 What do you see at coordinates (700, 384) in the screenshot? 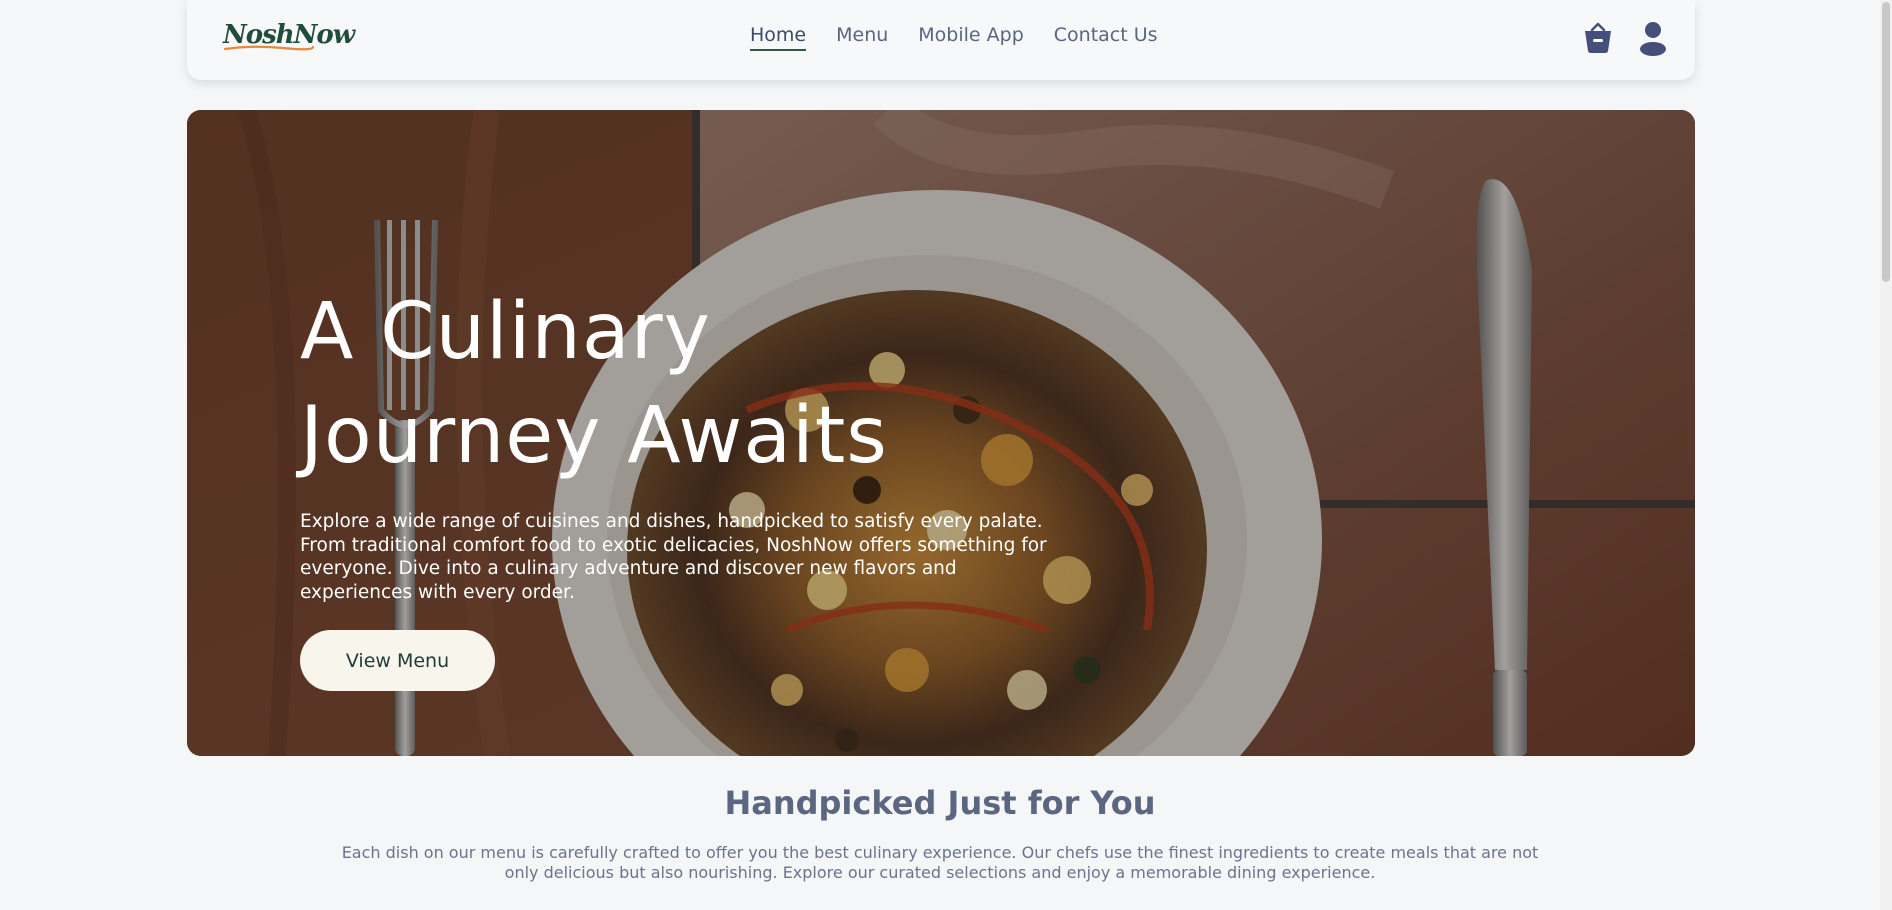
I see `hero-title: A Culinary Journey Awaits` at bounding box center [700, 384].